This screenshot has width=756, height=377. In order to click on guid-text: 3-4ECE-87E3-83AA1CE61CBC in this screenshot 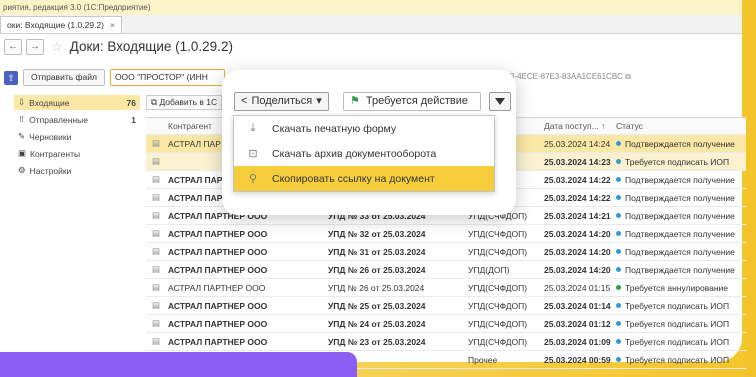, I will do `click(566, 76)`.